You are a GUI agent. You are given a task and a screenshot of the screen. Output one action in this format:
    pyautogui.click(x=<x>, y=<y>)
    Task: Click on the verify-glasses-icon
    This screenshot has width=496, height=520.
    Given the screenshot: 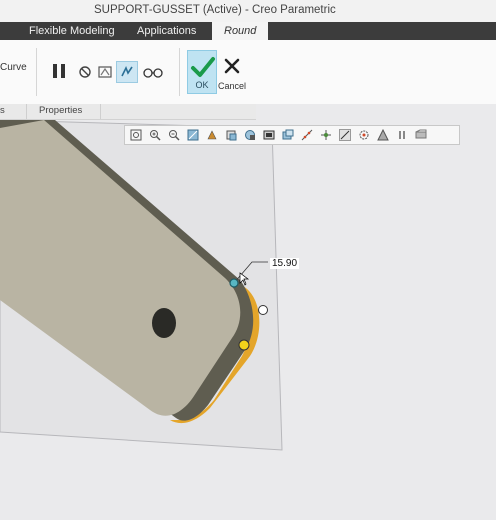 What is the action you would take?
    pyautogui.click(x=153, y=72)
    